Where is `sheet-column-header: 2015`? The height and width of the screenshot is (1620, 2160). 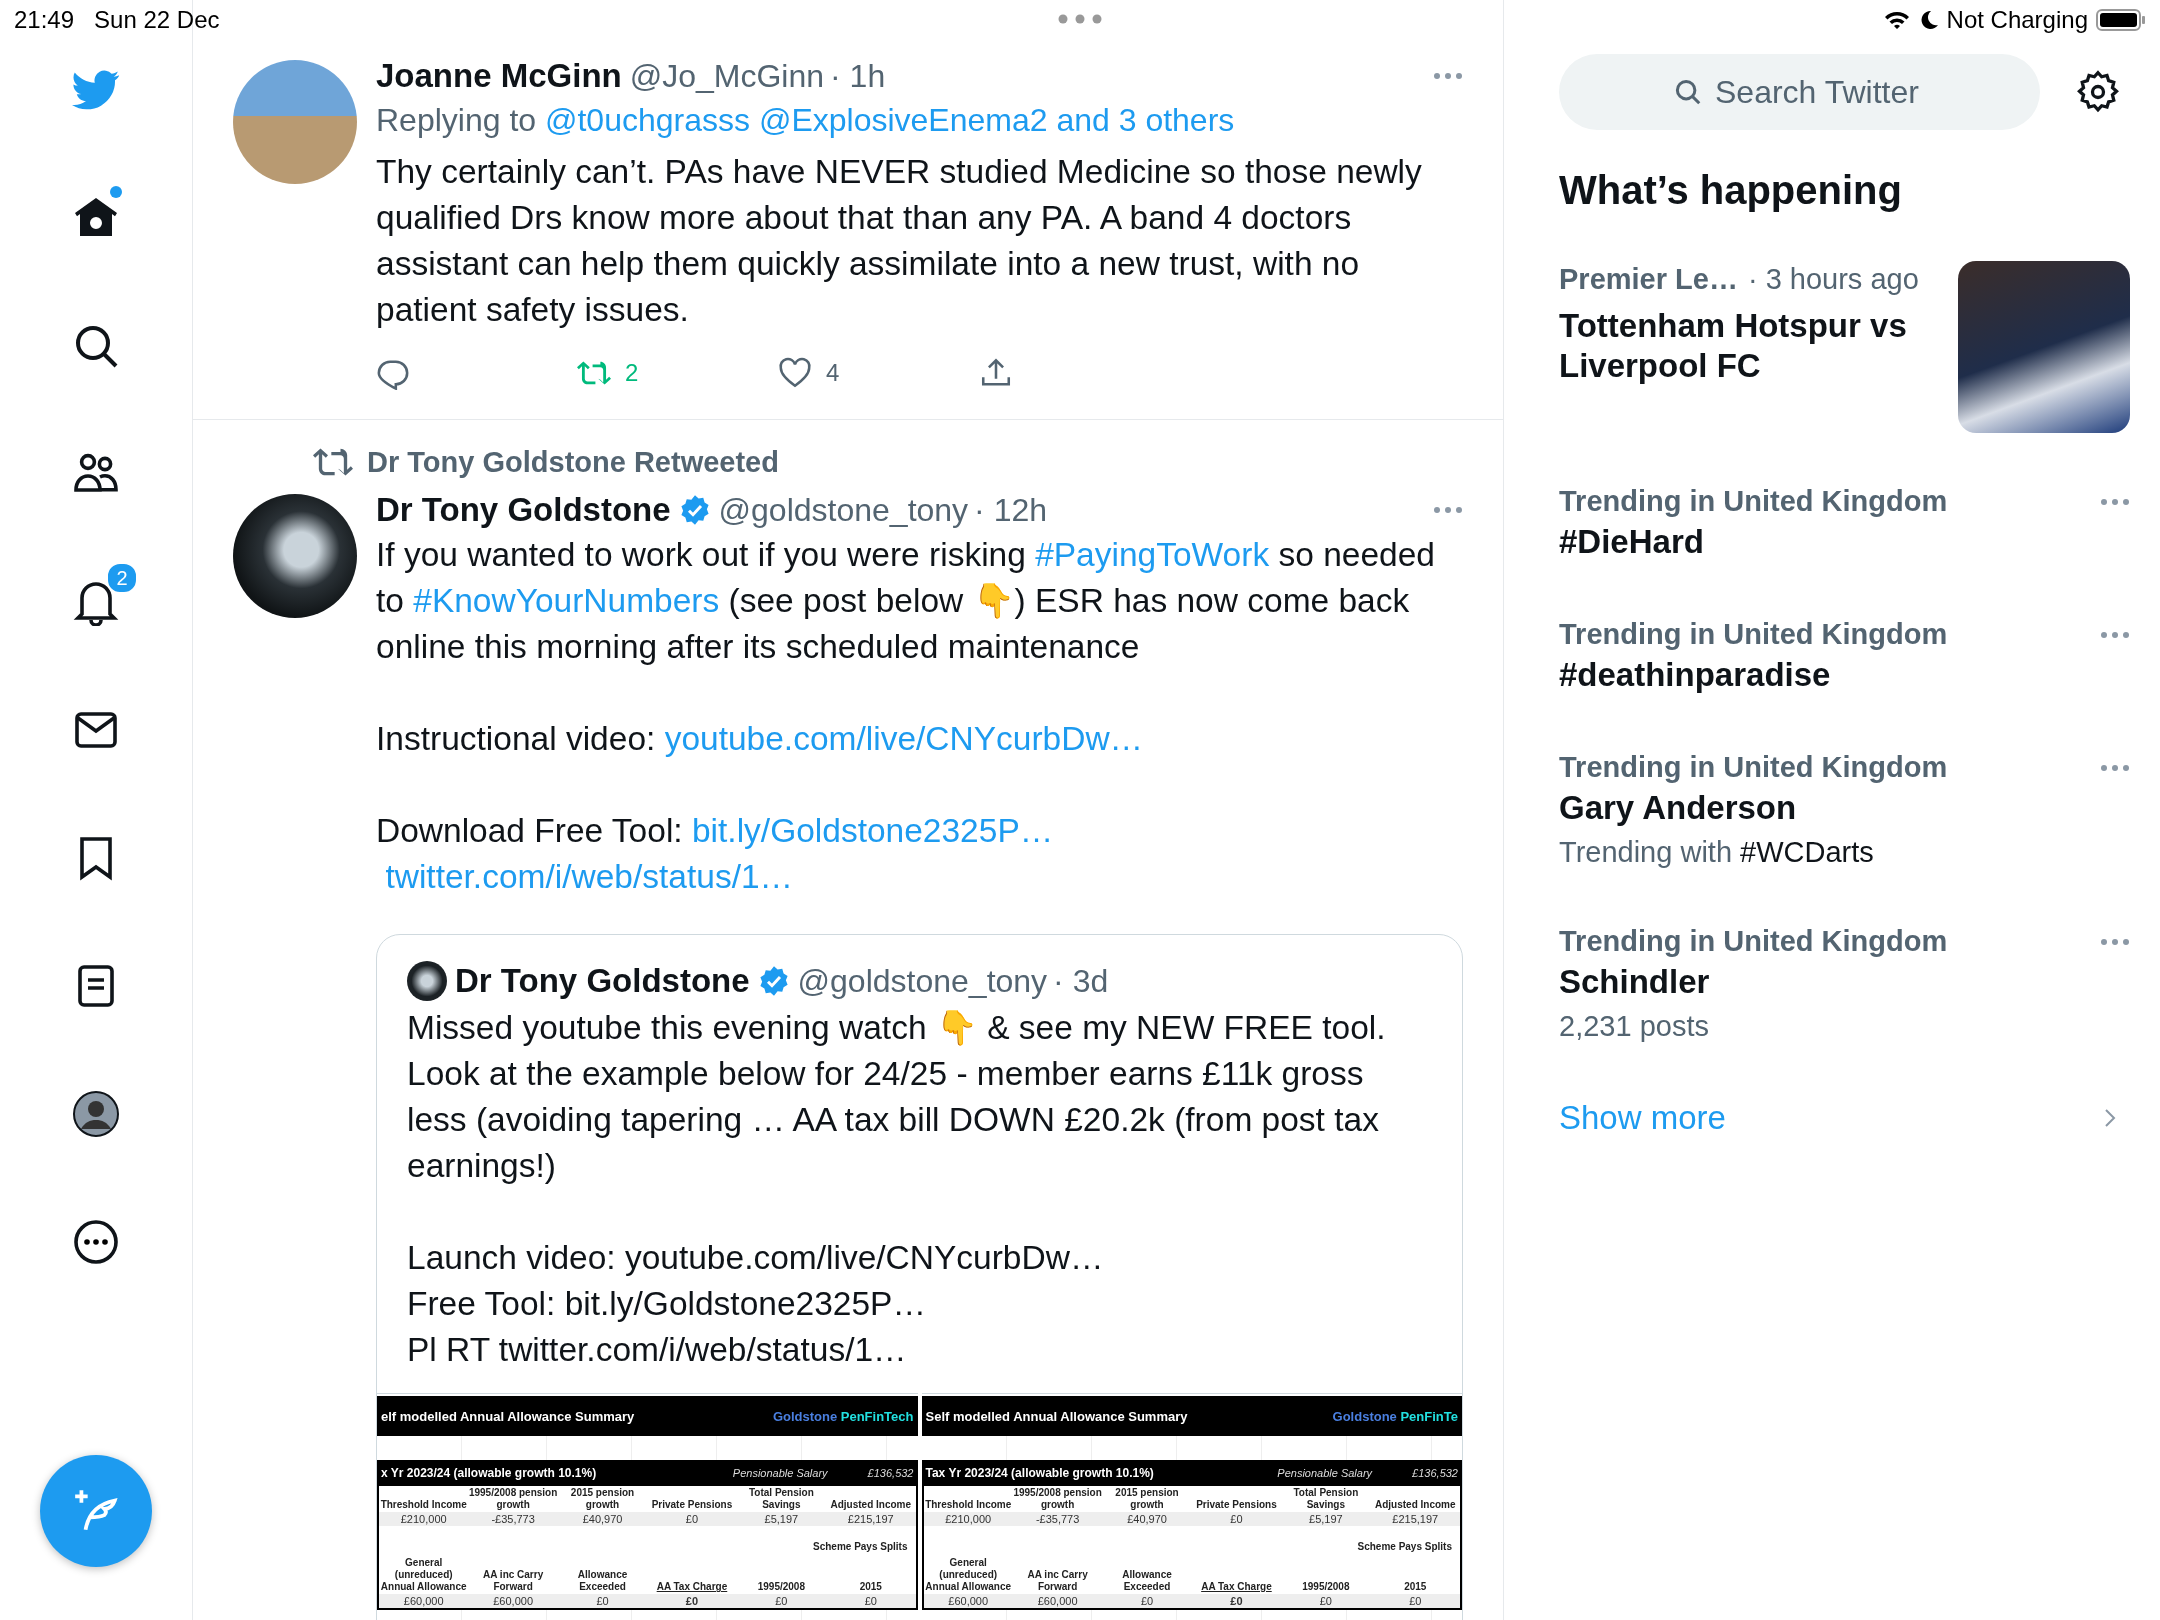
sheet-column-header: 2015 is located at coordinates (870, 1587).